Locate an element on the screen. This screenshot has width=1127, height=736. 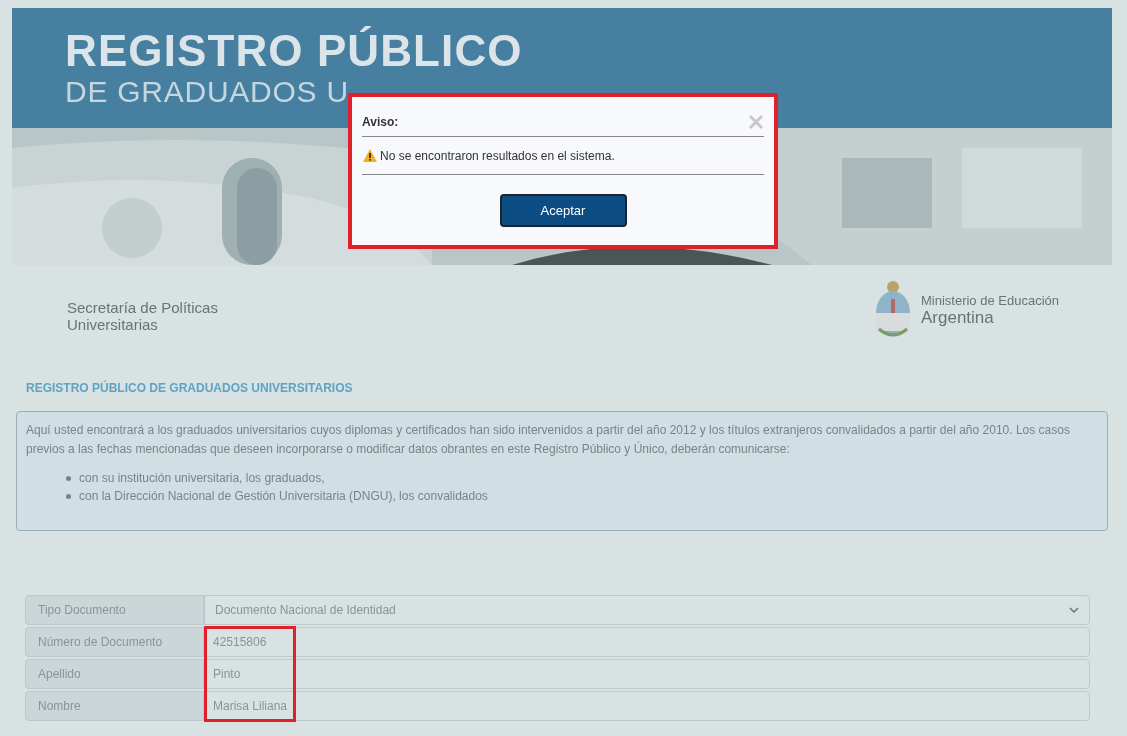
input-field: 42515806 is located at coordinates (647, 642).